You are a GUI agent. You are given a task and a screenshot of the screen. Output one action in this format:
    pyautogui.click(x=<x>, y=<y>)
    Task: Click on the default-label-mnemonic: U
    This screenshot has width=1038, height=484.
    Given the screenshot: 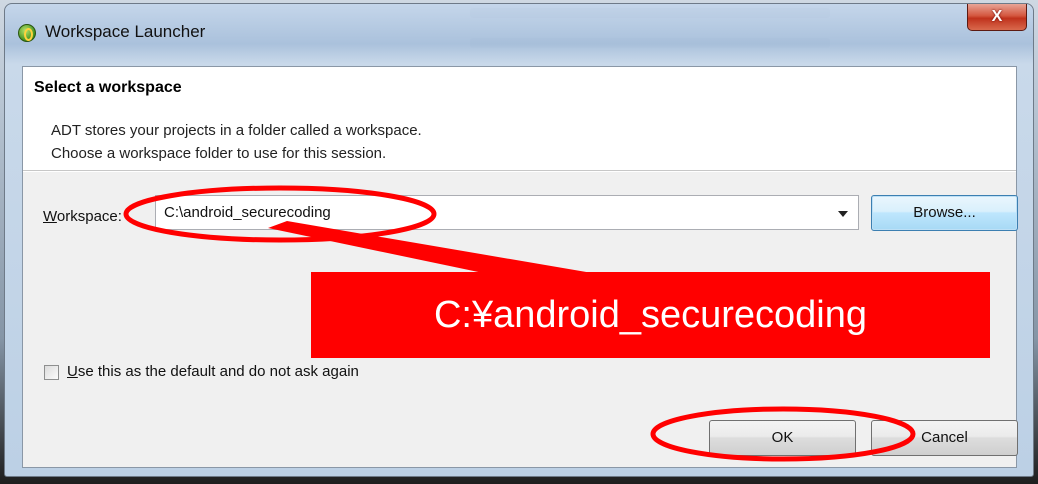 What is the action you would take?
    pyautogui.click(x=72, y=371)
    